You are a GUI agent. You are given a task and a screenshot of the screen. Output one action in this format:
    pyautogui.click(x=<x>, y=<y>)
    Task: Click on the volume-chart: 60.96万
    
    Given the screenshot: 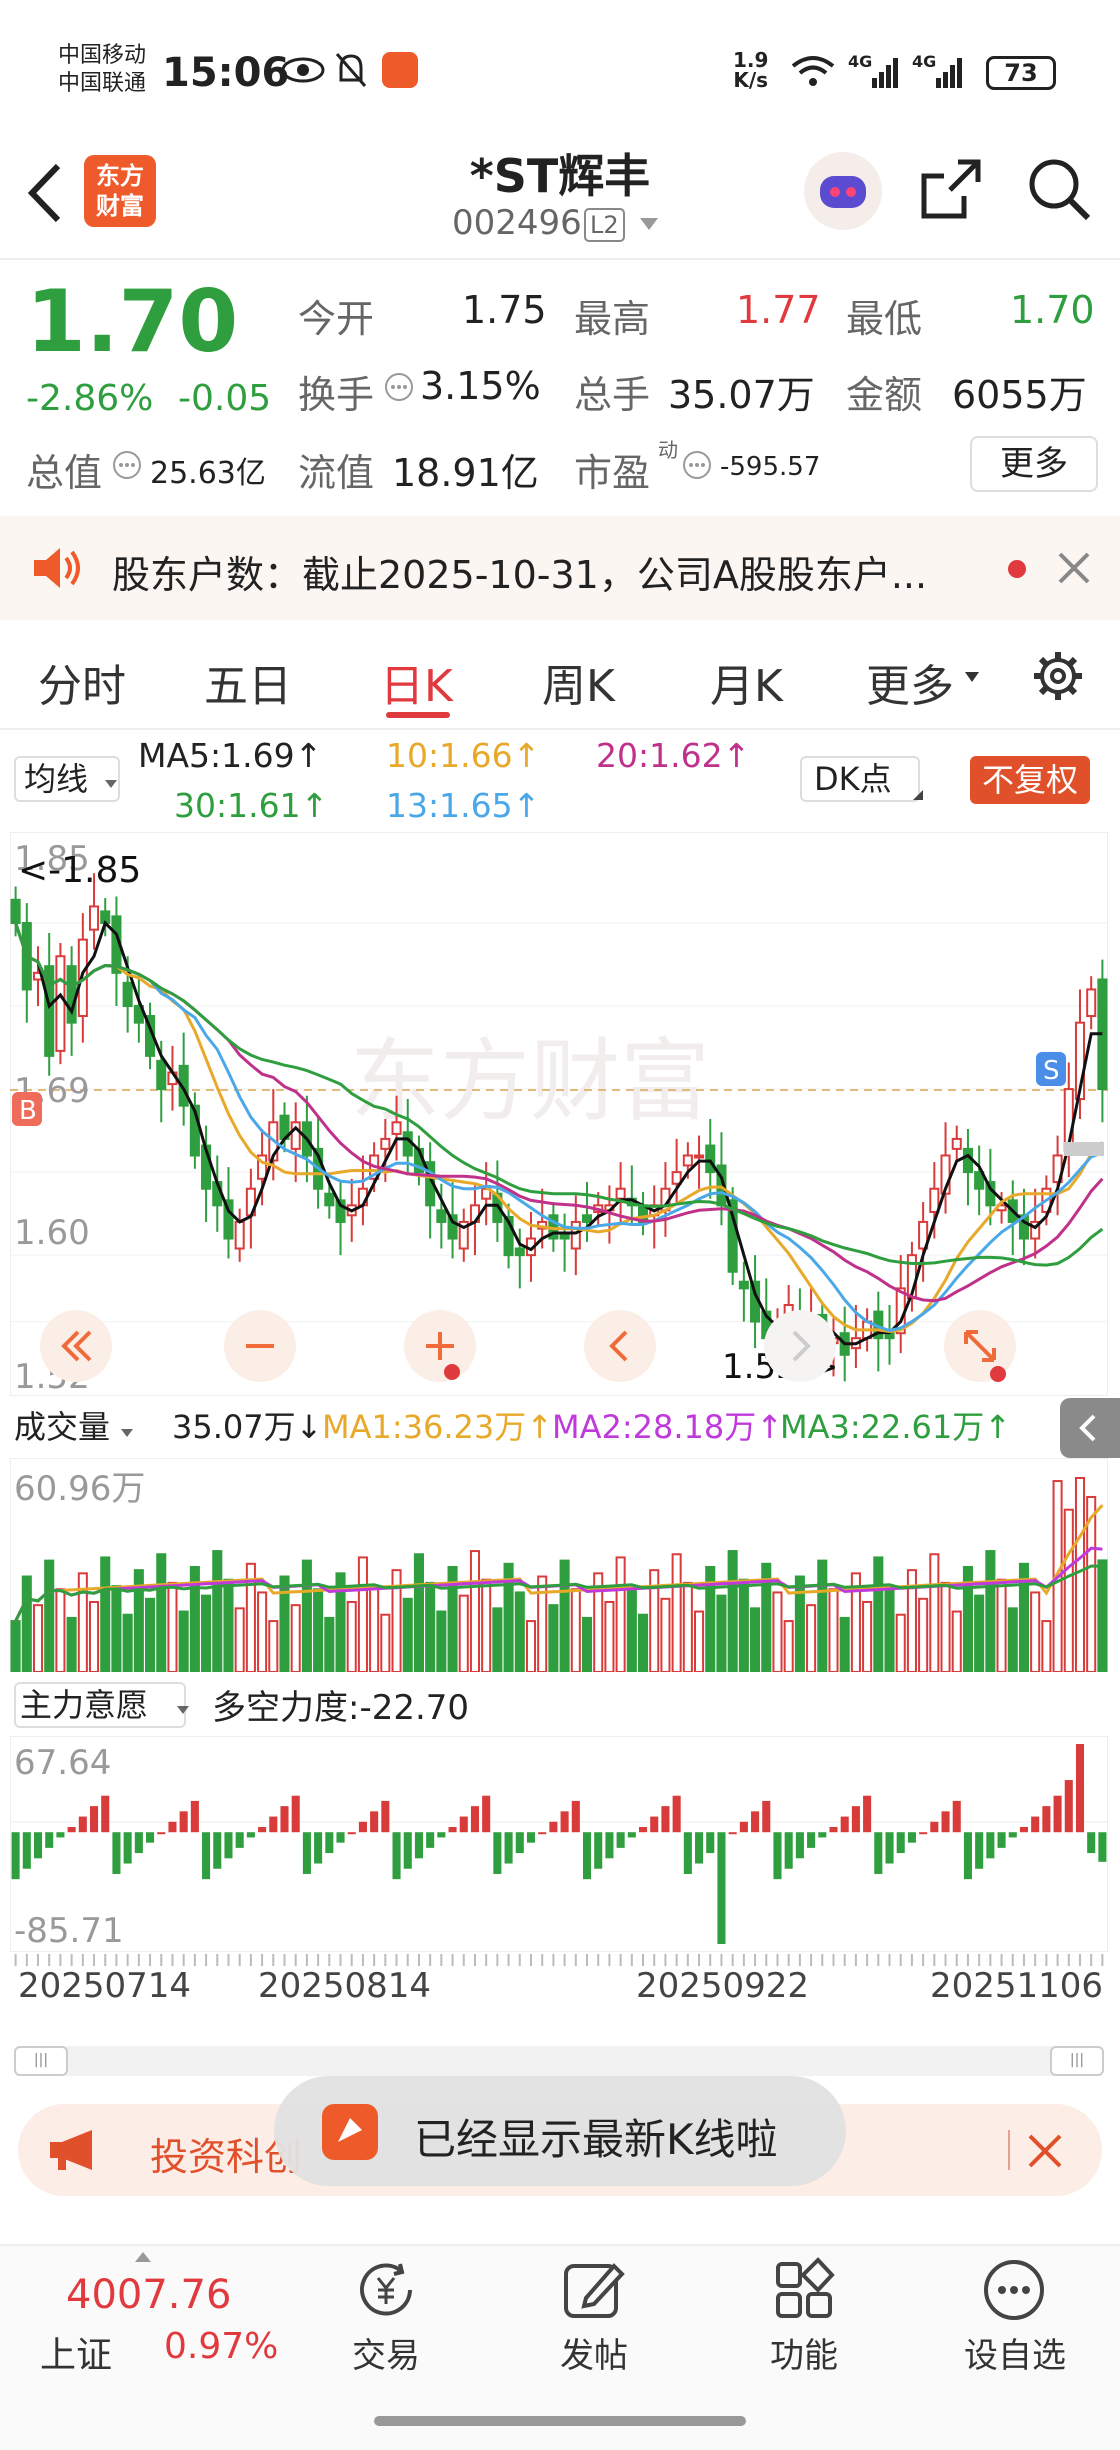 What is the action you would take?
    pyautogui.click(x=559, y=1565)
    